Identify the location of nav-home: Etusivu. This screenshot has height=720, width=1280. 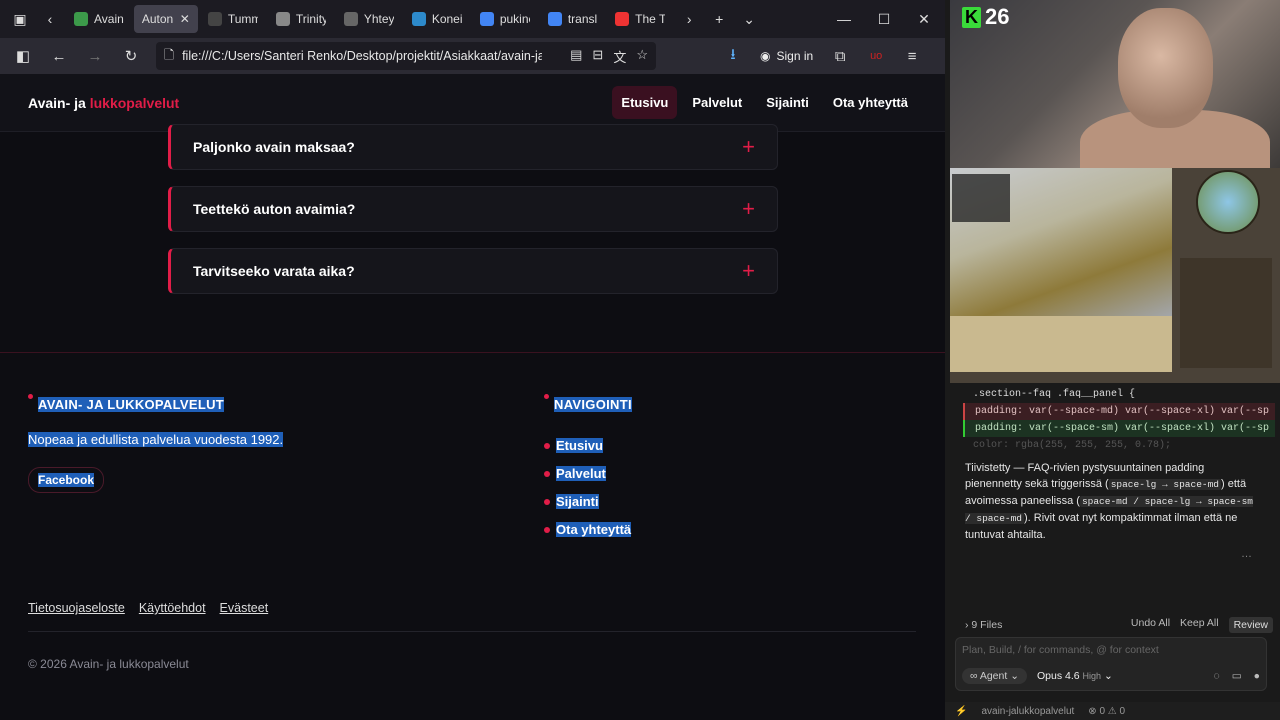
(645, 102).